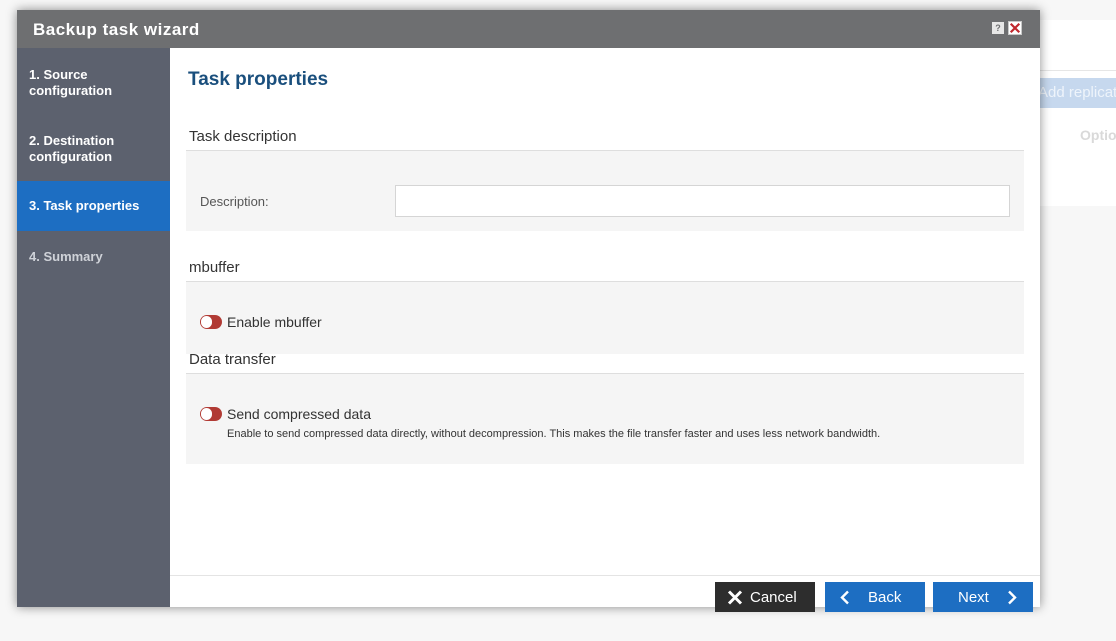  I want to click on cancel-button: Cancel, so click(765, 597).